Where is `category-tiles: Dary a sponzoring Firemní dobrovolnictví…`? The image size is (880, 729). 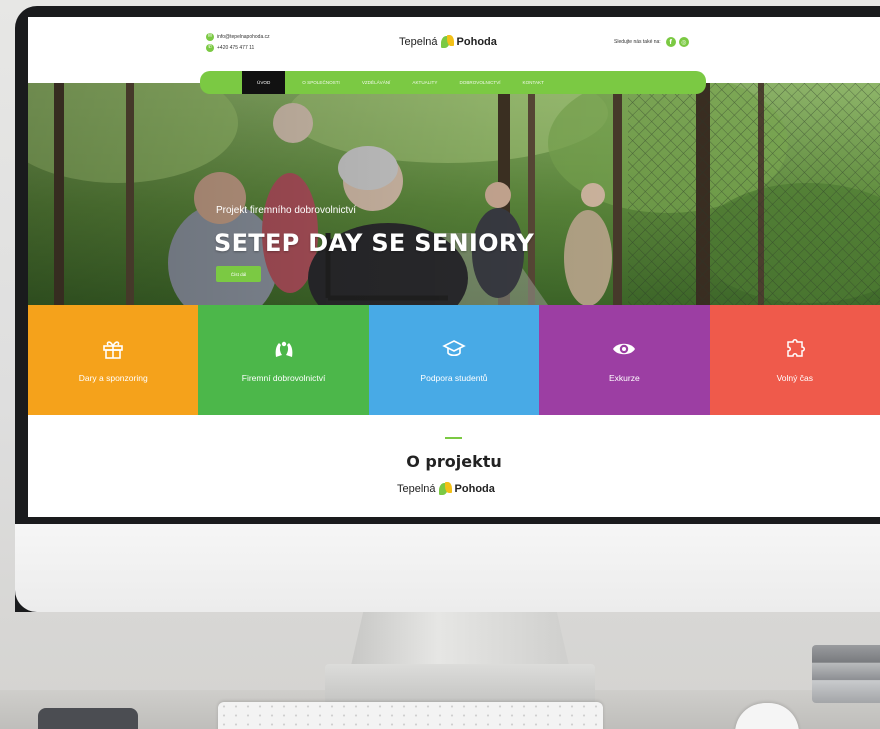
category-tiles: Dary a sponzoring Firemní dobrovolnictví… is located at coordinates (454, 360).